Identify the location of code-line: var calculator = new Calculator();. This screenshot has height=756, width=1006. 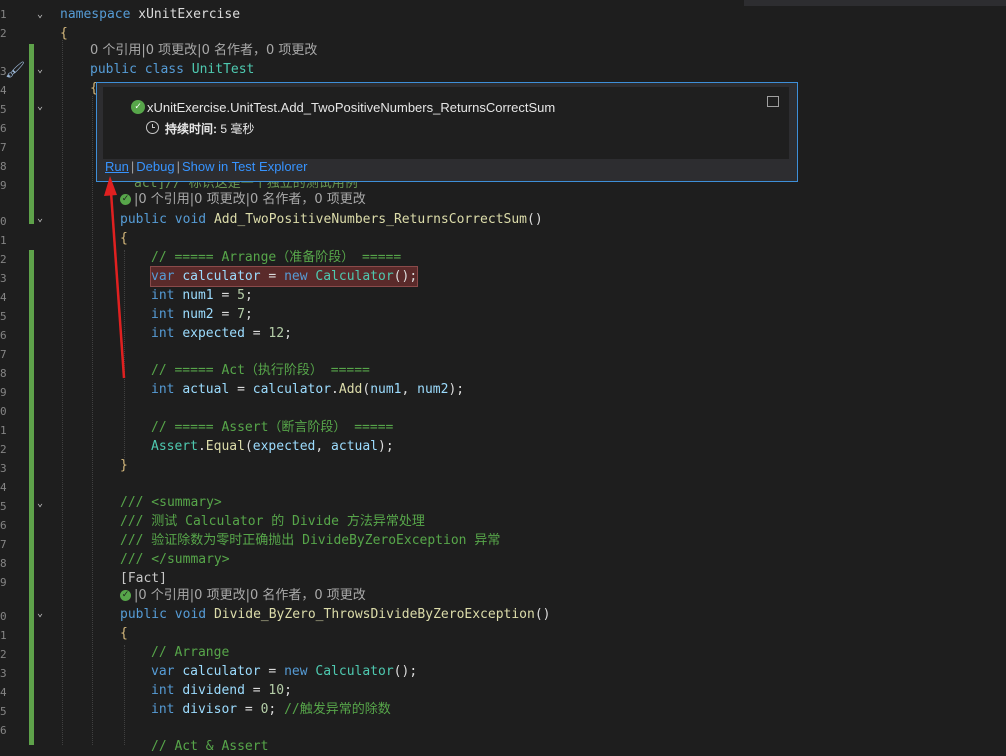
(284, 671).